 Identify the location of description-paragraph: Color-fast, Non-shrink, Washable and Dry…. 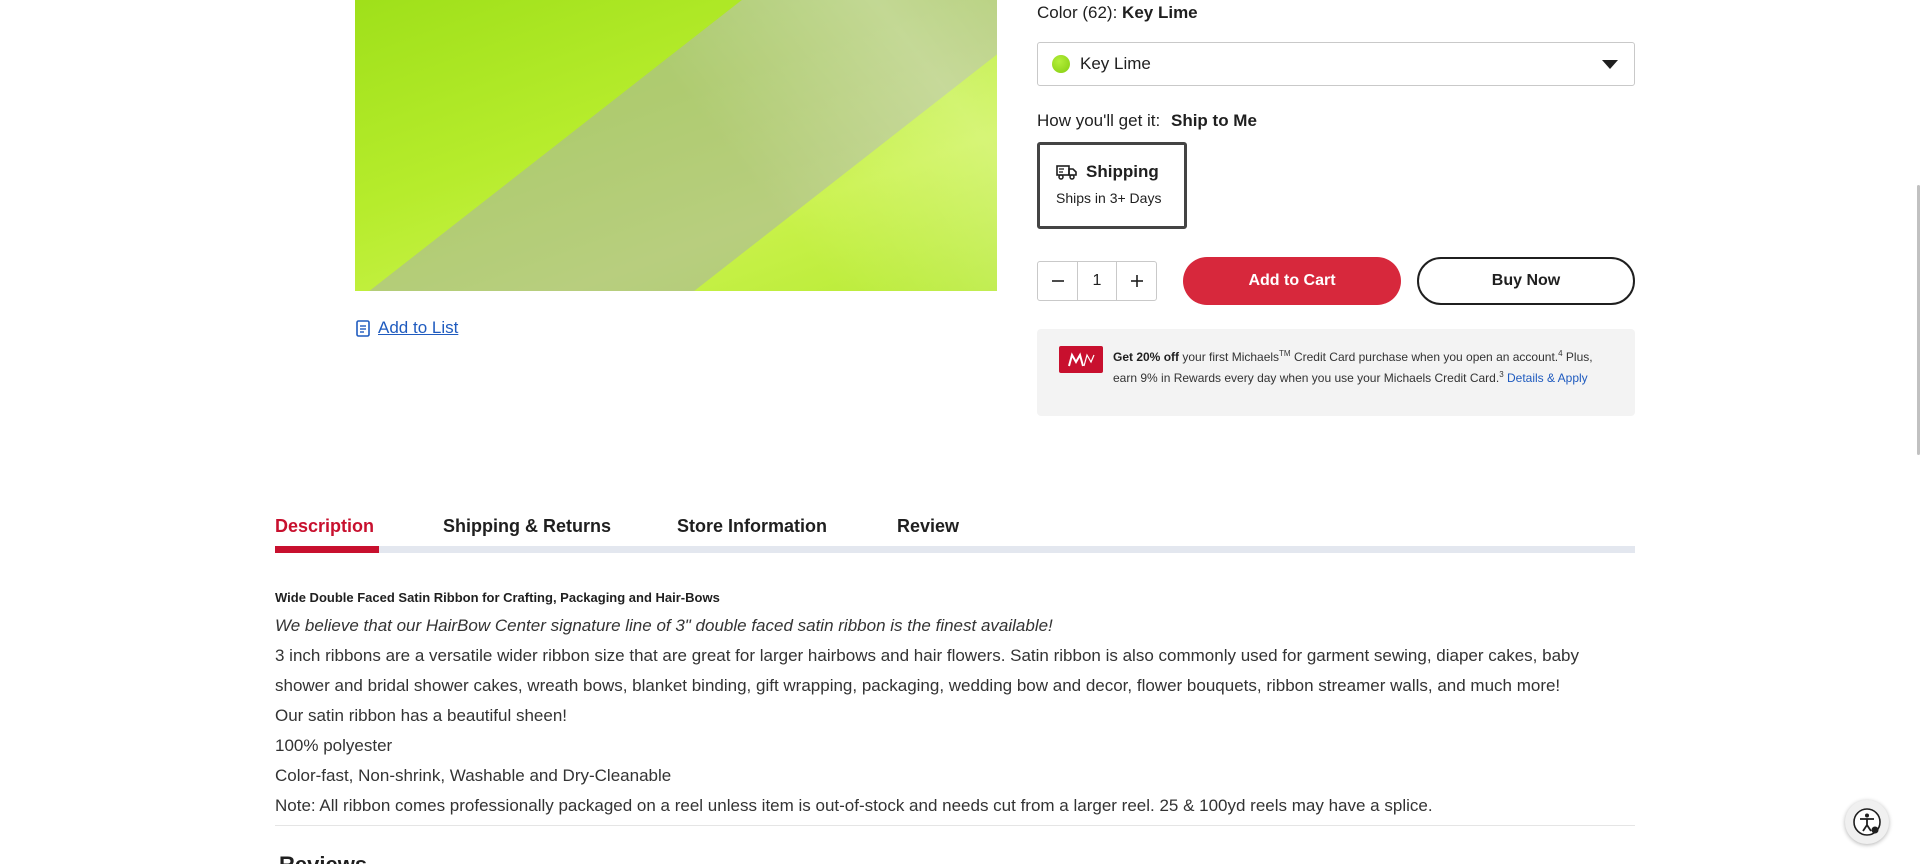
(473, 775).